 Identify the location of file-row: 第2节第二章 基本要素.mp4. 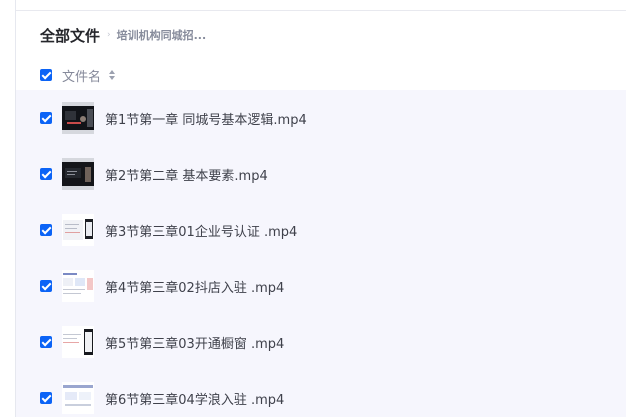
(321, 174).